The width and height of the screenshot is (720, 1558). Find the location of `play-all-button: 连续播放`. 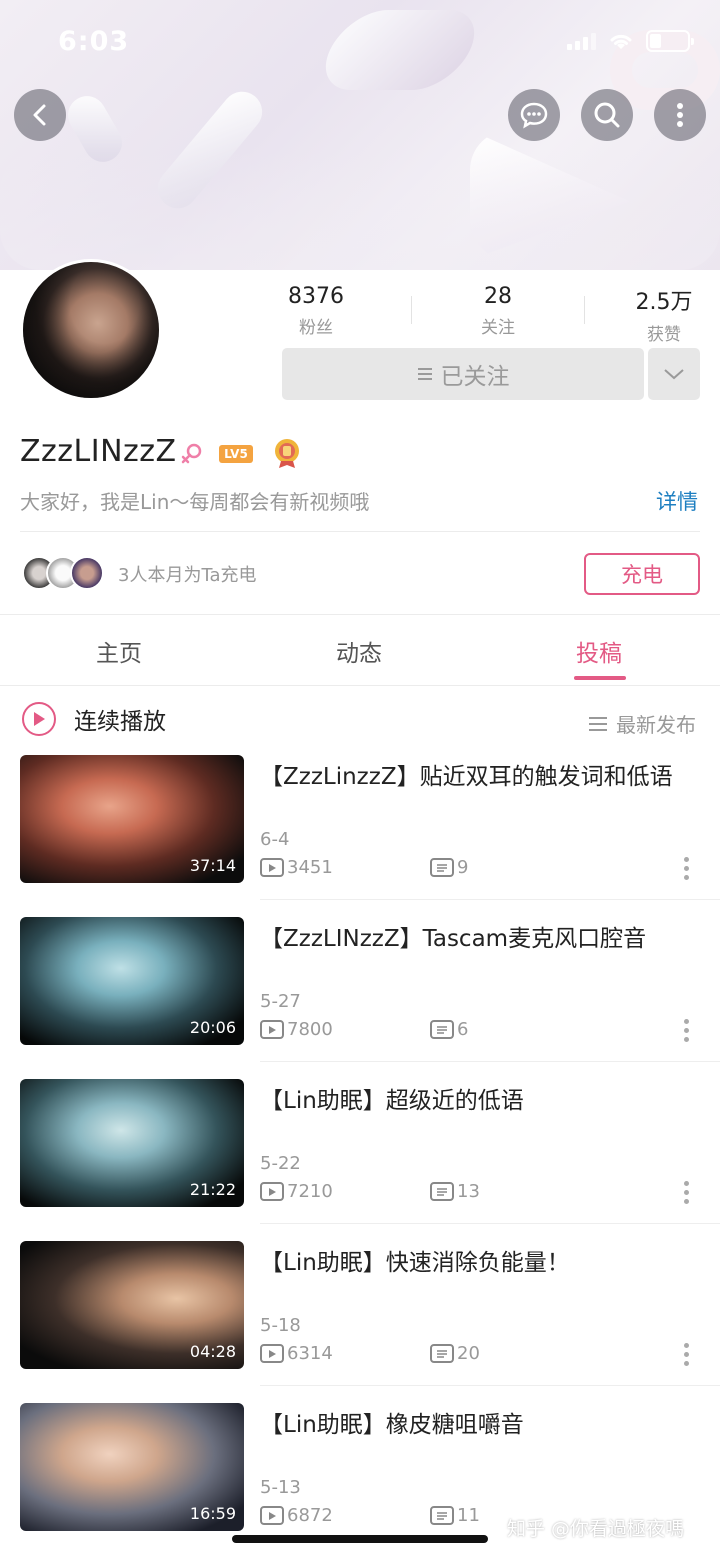

play-all-button: 连续播放 is located at coordinates (94, 719).